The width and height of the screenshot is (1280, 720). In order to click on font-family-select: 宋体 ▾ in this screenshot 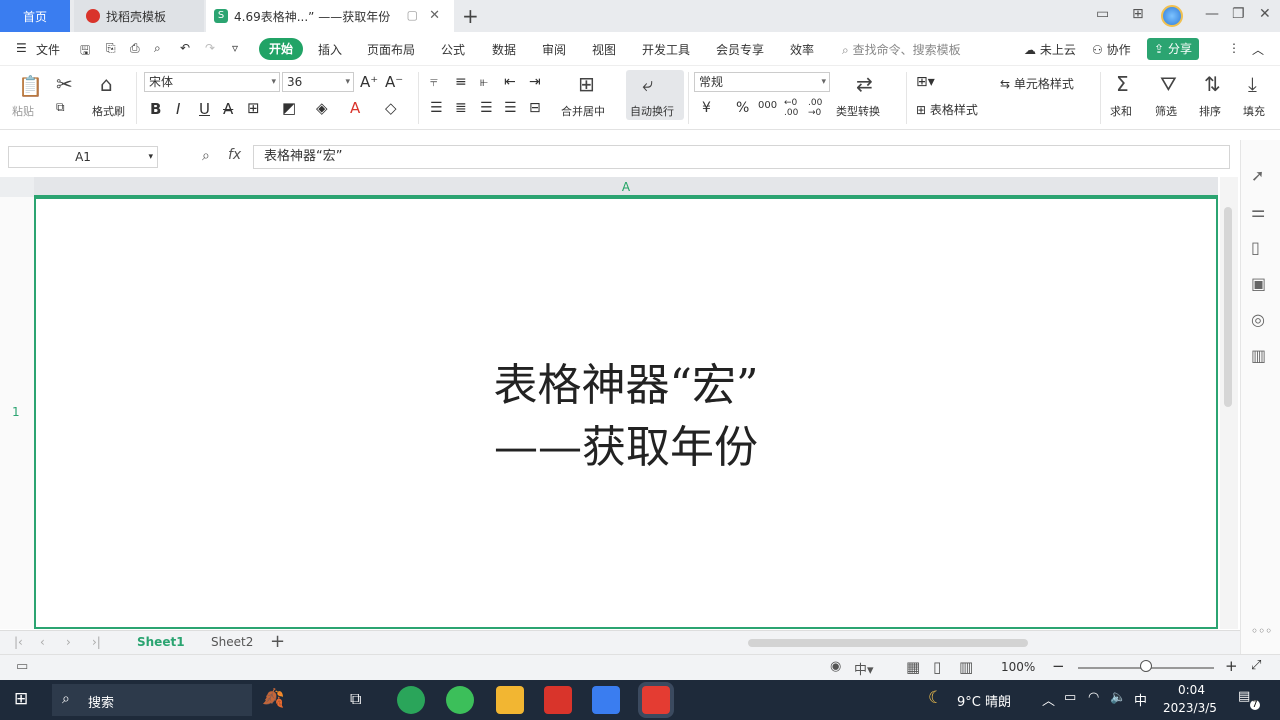, I will do `click(212, 82)`.